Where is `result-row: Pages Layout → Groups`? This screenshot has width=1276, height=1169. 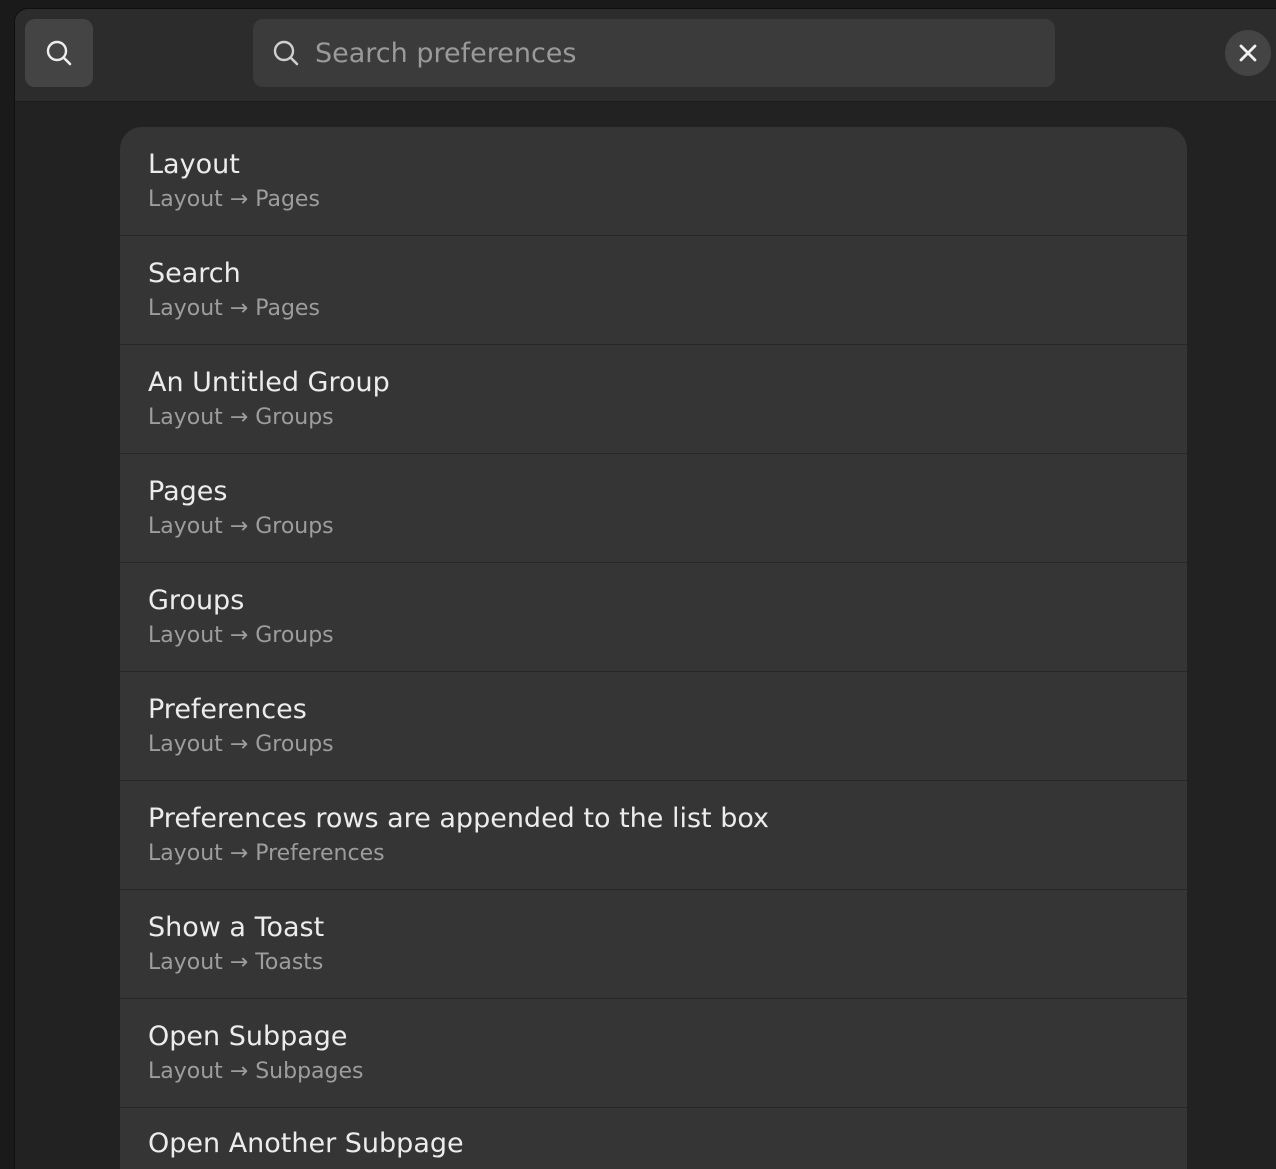
result-row: Pages Layout → Groups is located at coordinates (653, 508).